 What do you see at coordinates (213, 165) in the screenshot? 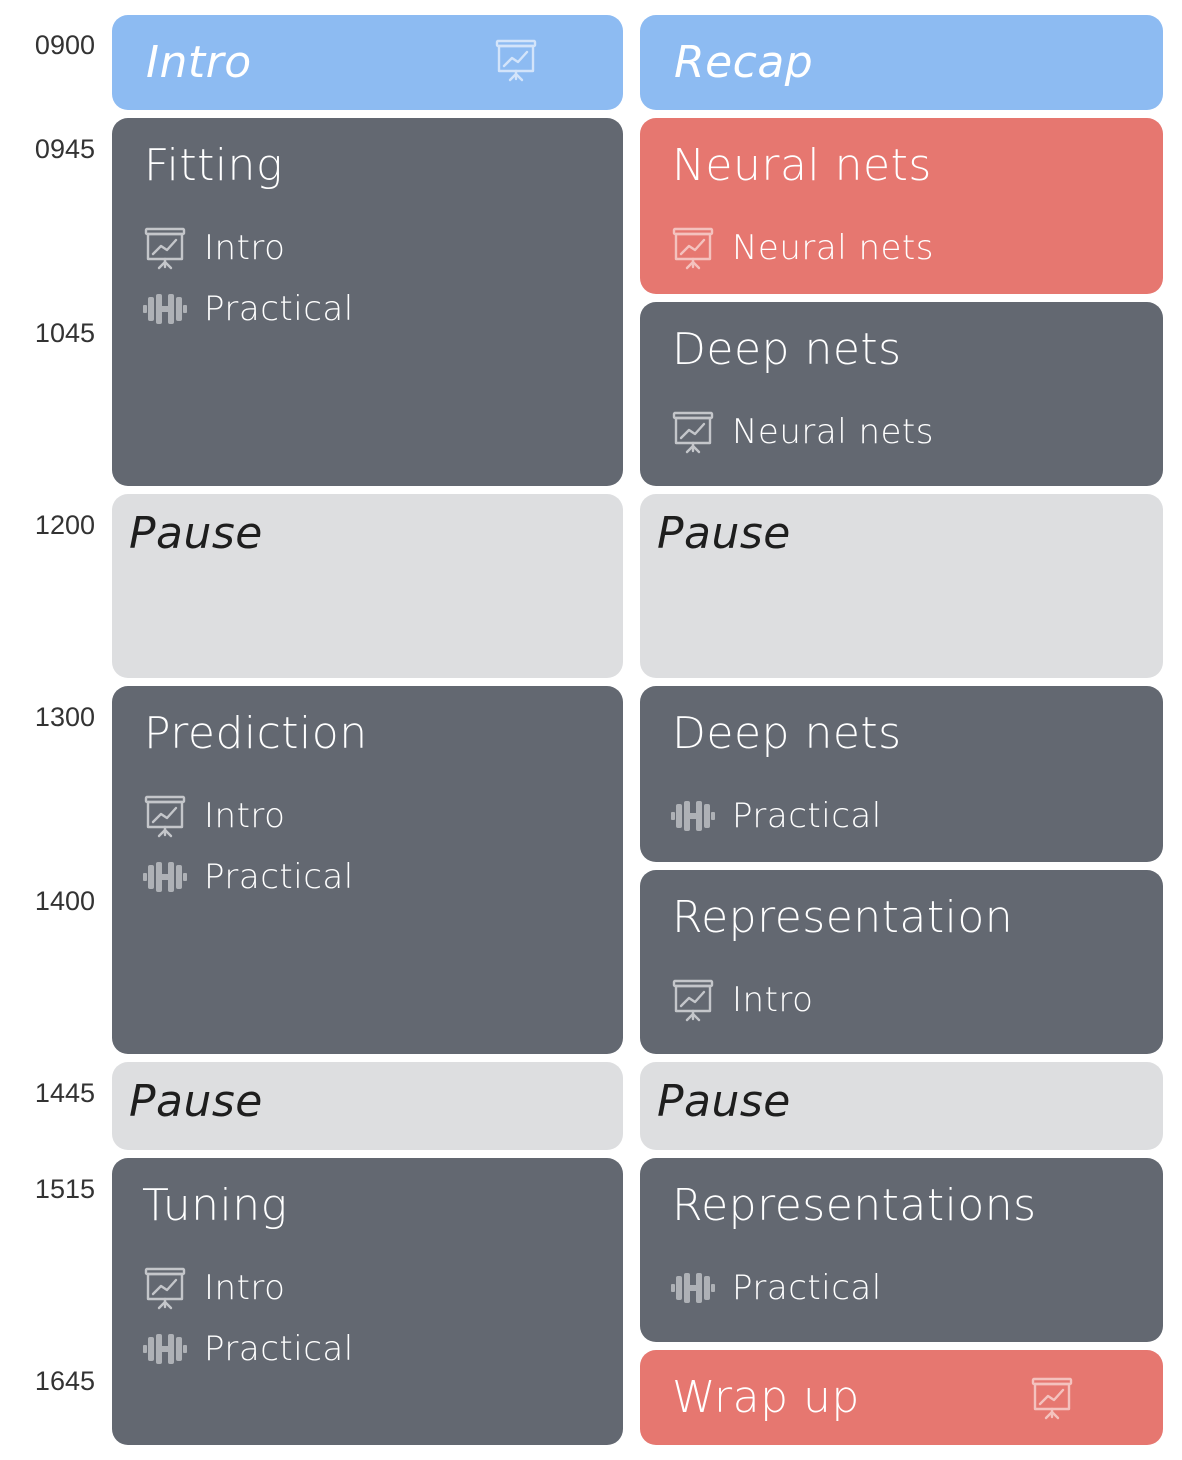
I see `session-title: Fitting` at bounding box center [213, 165].